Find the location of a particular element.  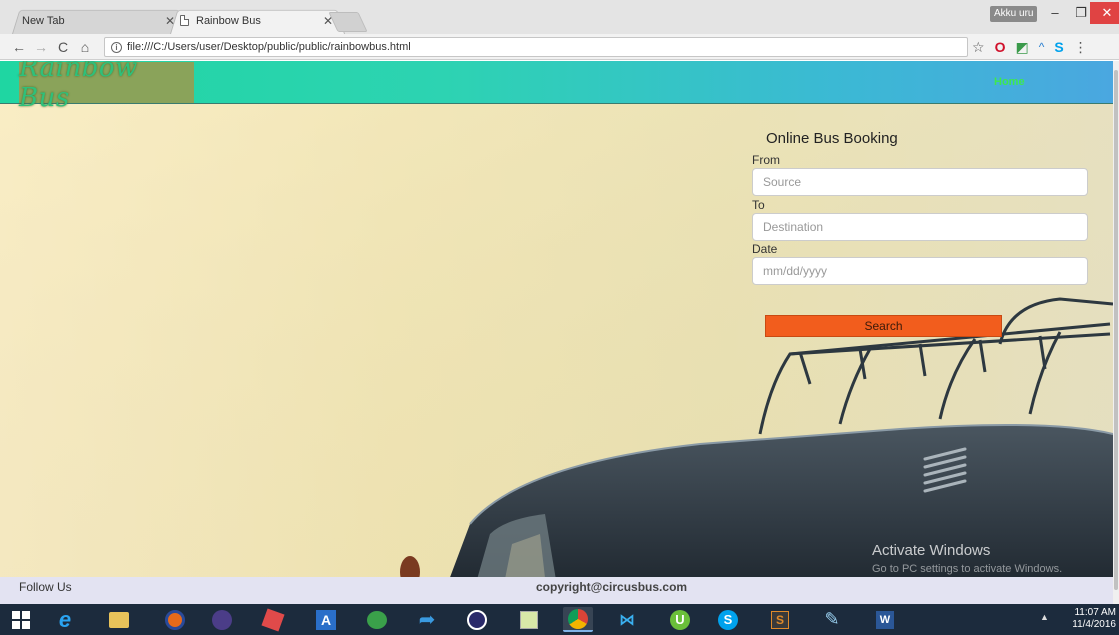

site-header: Rainbow Bus Home is located at coordinates (556, 87).